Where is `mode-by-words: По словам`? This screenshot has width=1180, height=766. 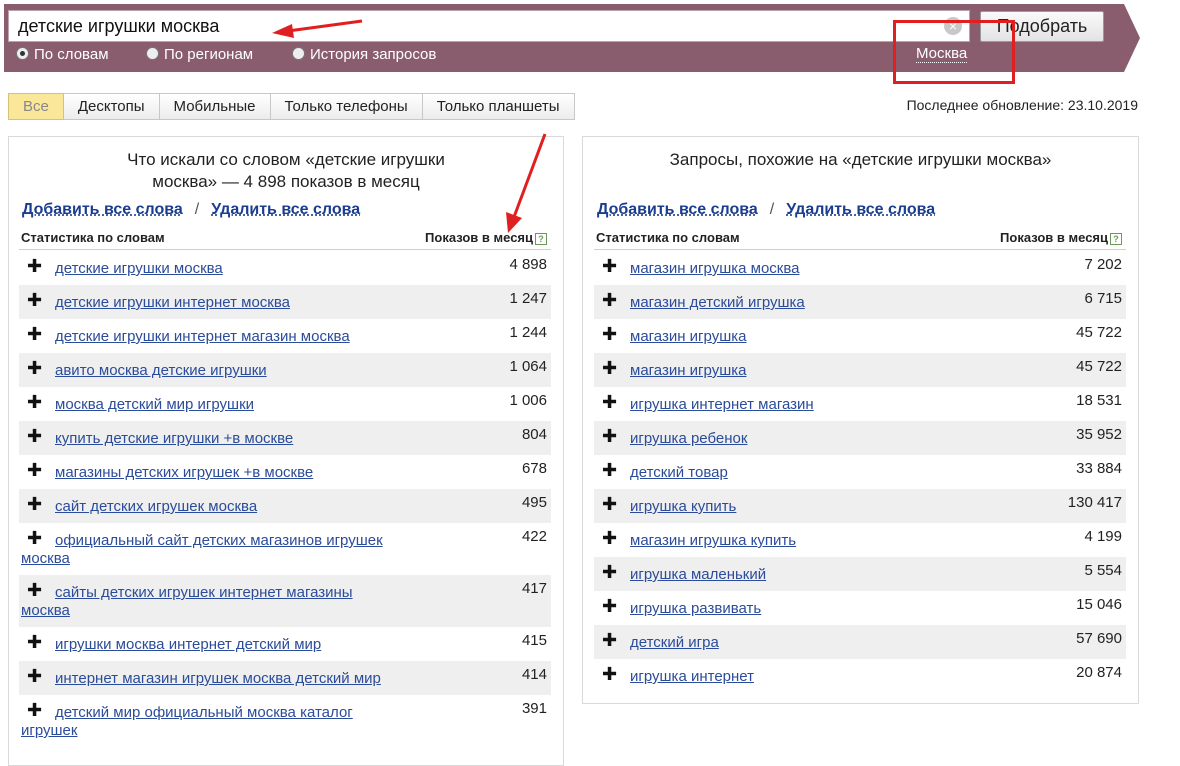 mode-by-words: По словам is located at coordinates (62, 54).